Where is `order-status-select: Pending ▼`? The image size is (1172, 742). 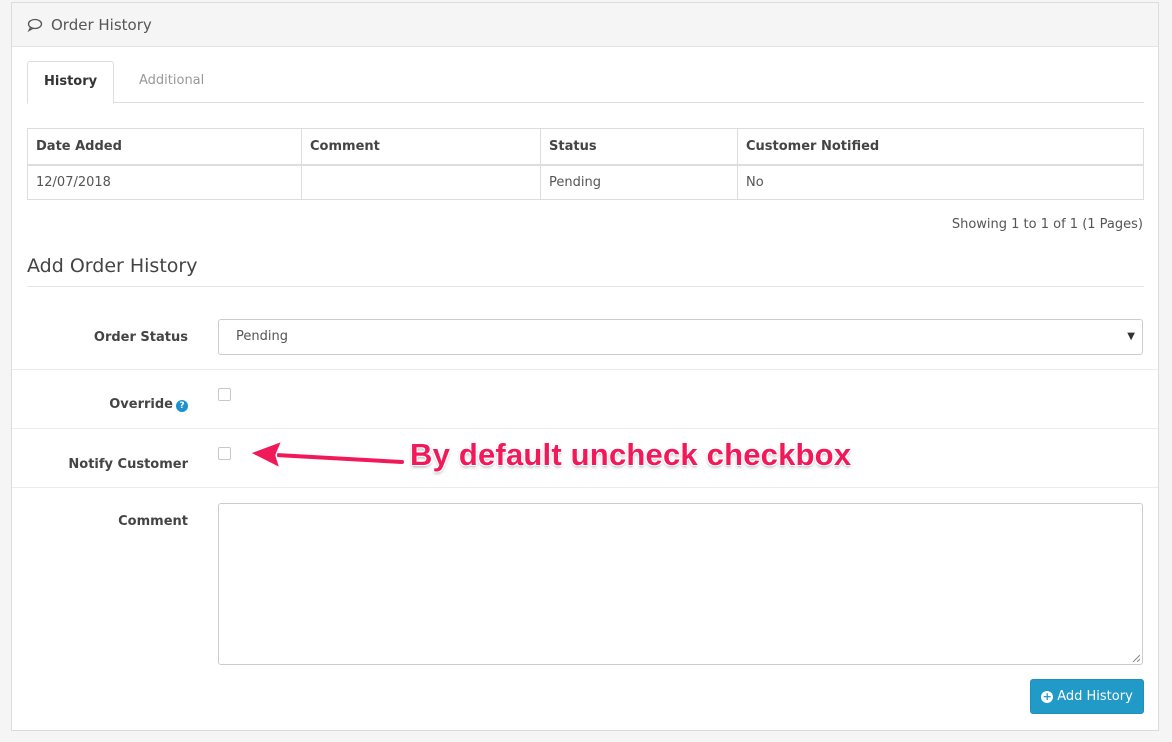
order-status-select: Pending ▼ is located at coordinates (680, 337).